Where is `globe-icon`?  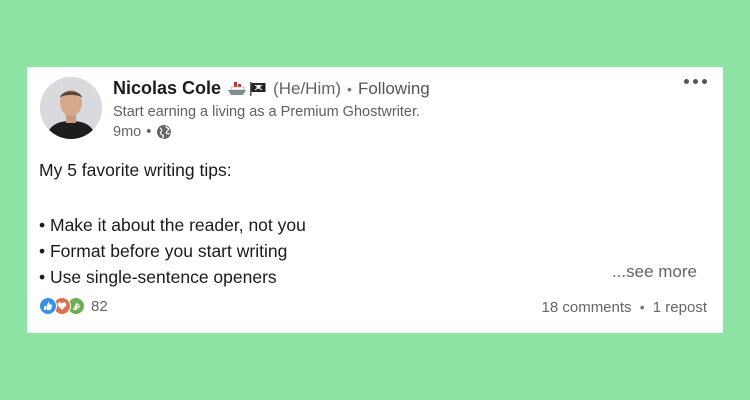 globe-icon is located at coordinates (164, 132).